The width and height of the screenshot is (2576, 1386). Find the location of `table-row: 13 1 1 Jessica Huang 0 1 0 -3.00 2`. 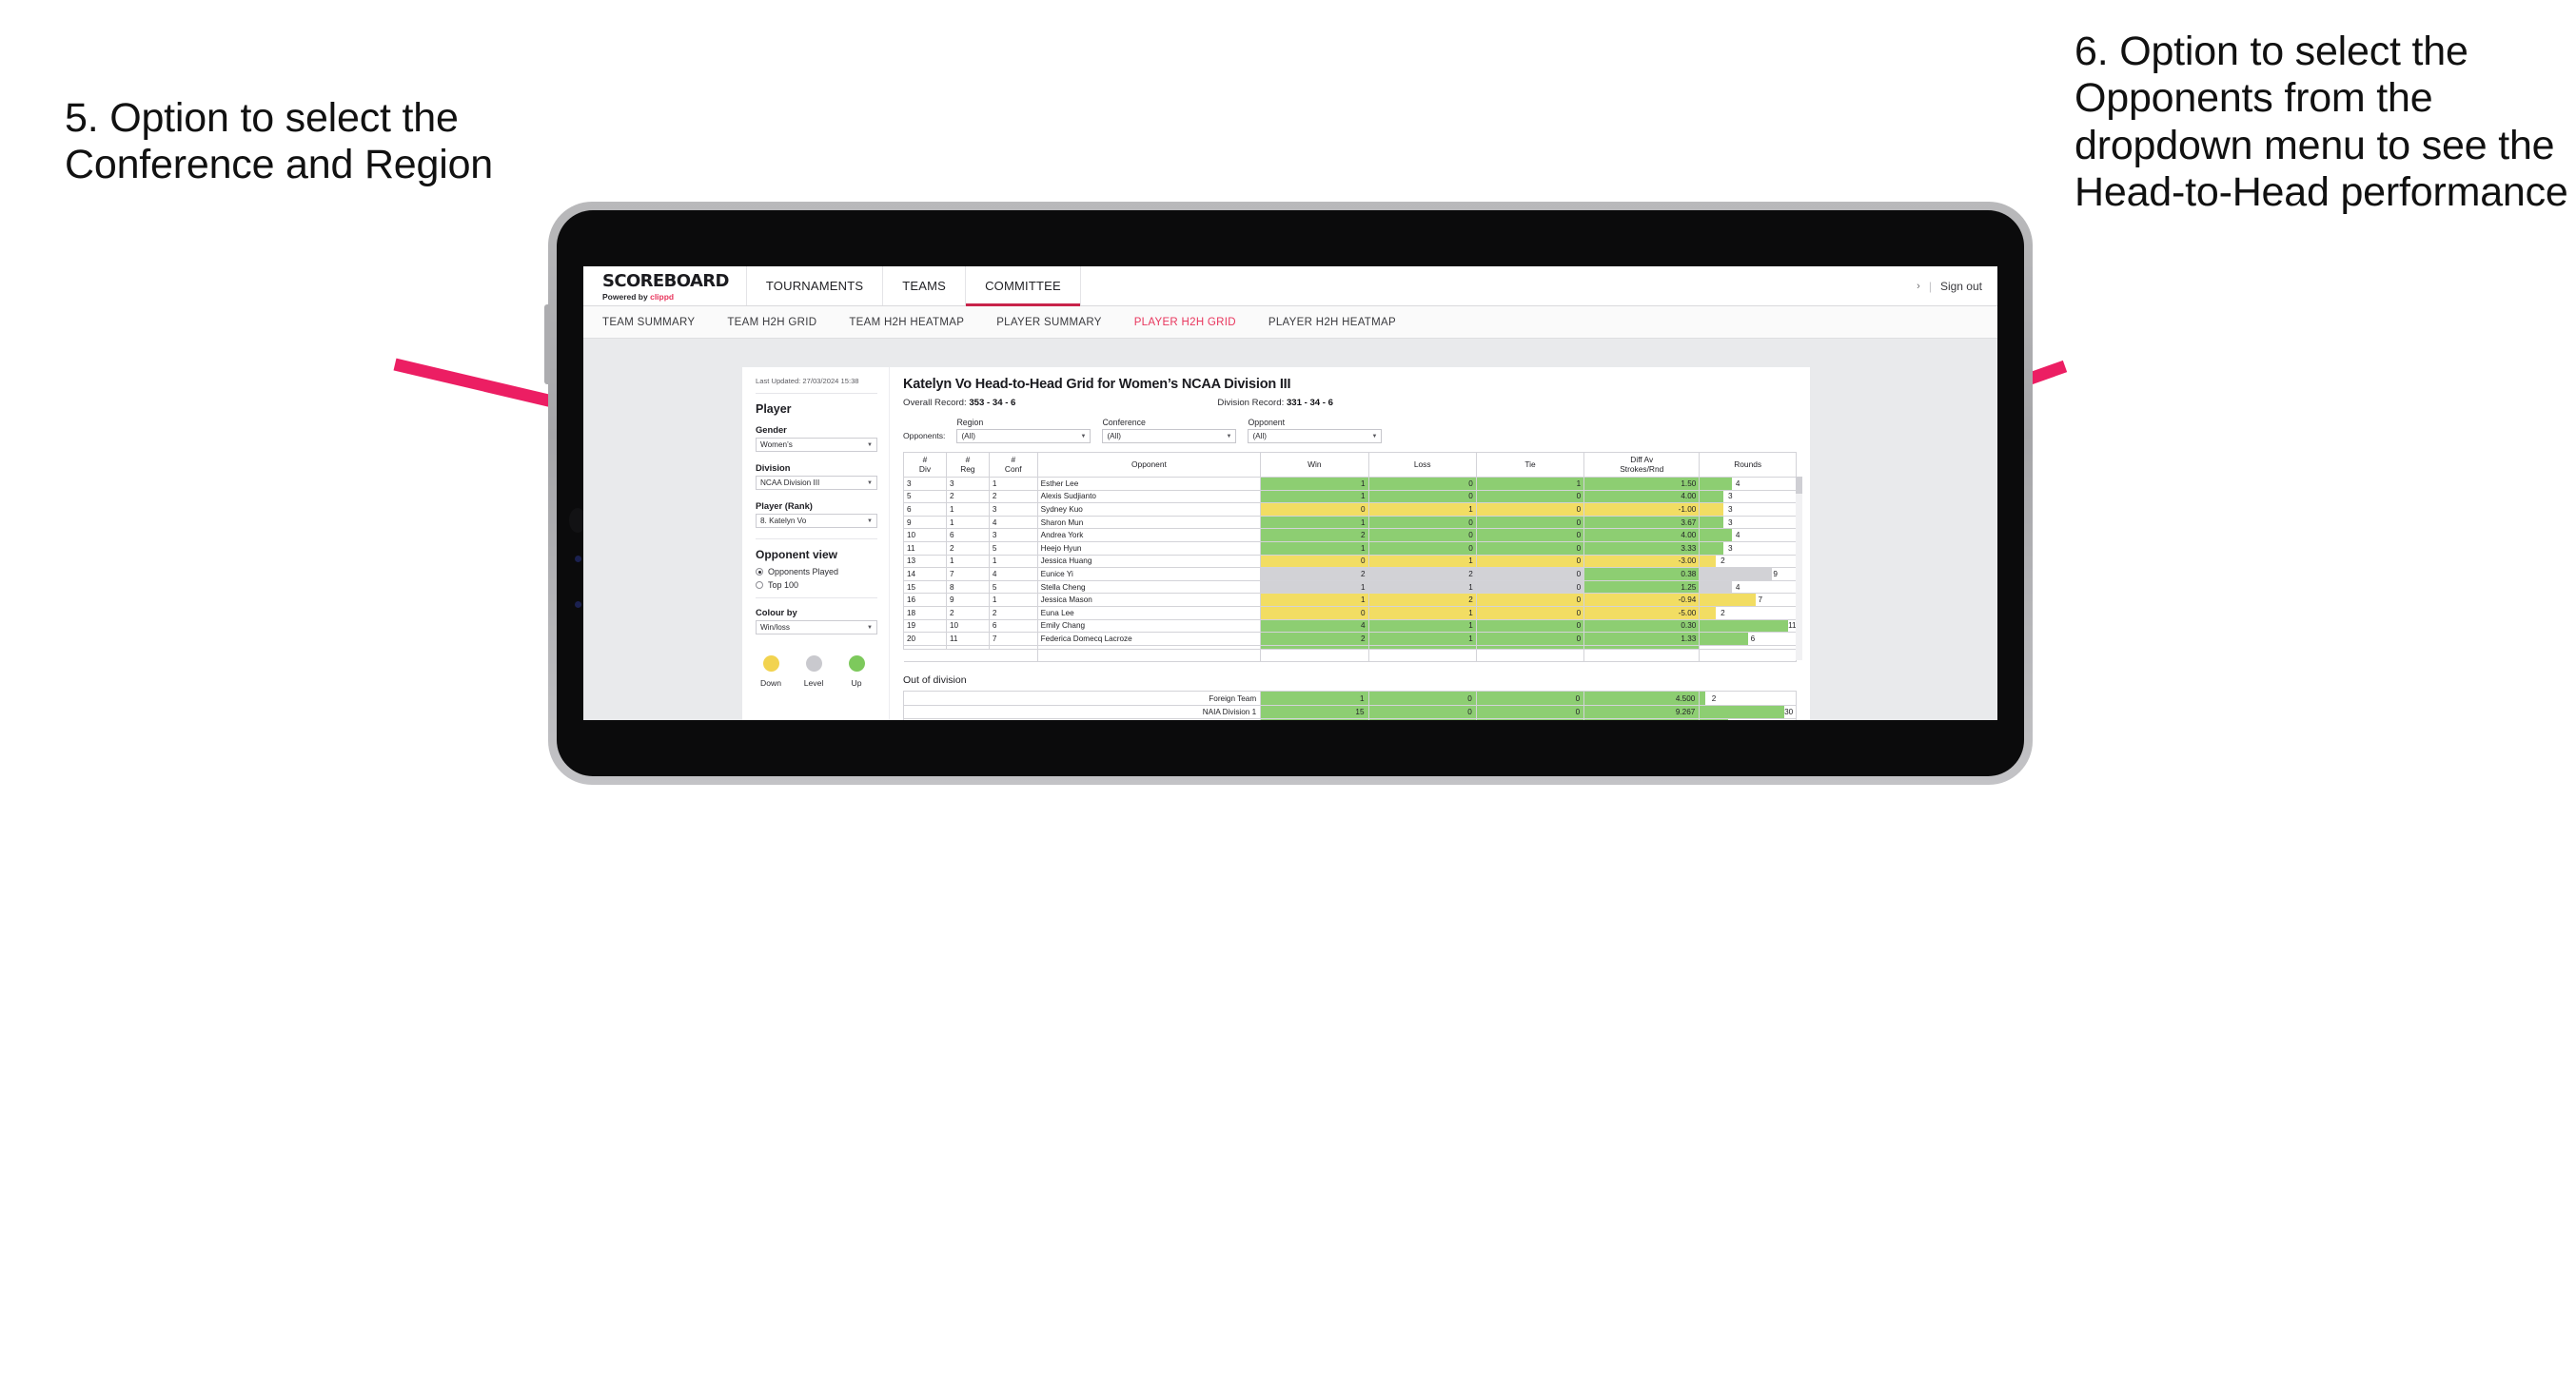

table-row: 13 1 1 Jessica Huang 0 1 0 -3.00 2 is located at coordinates (1350, 561).